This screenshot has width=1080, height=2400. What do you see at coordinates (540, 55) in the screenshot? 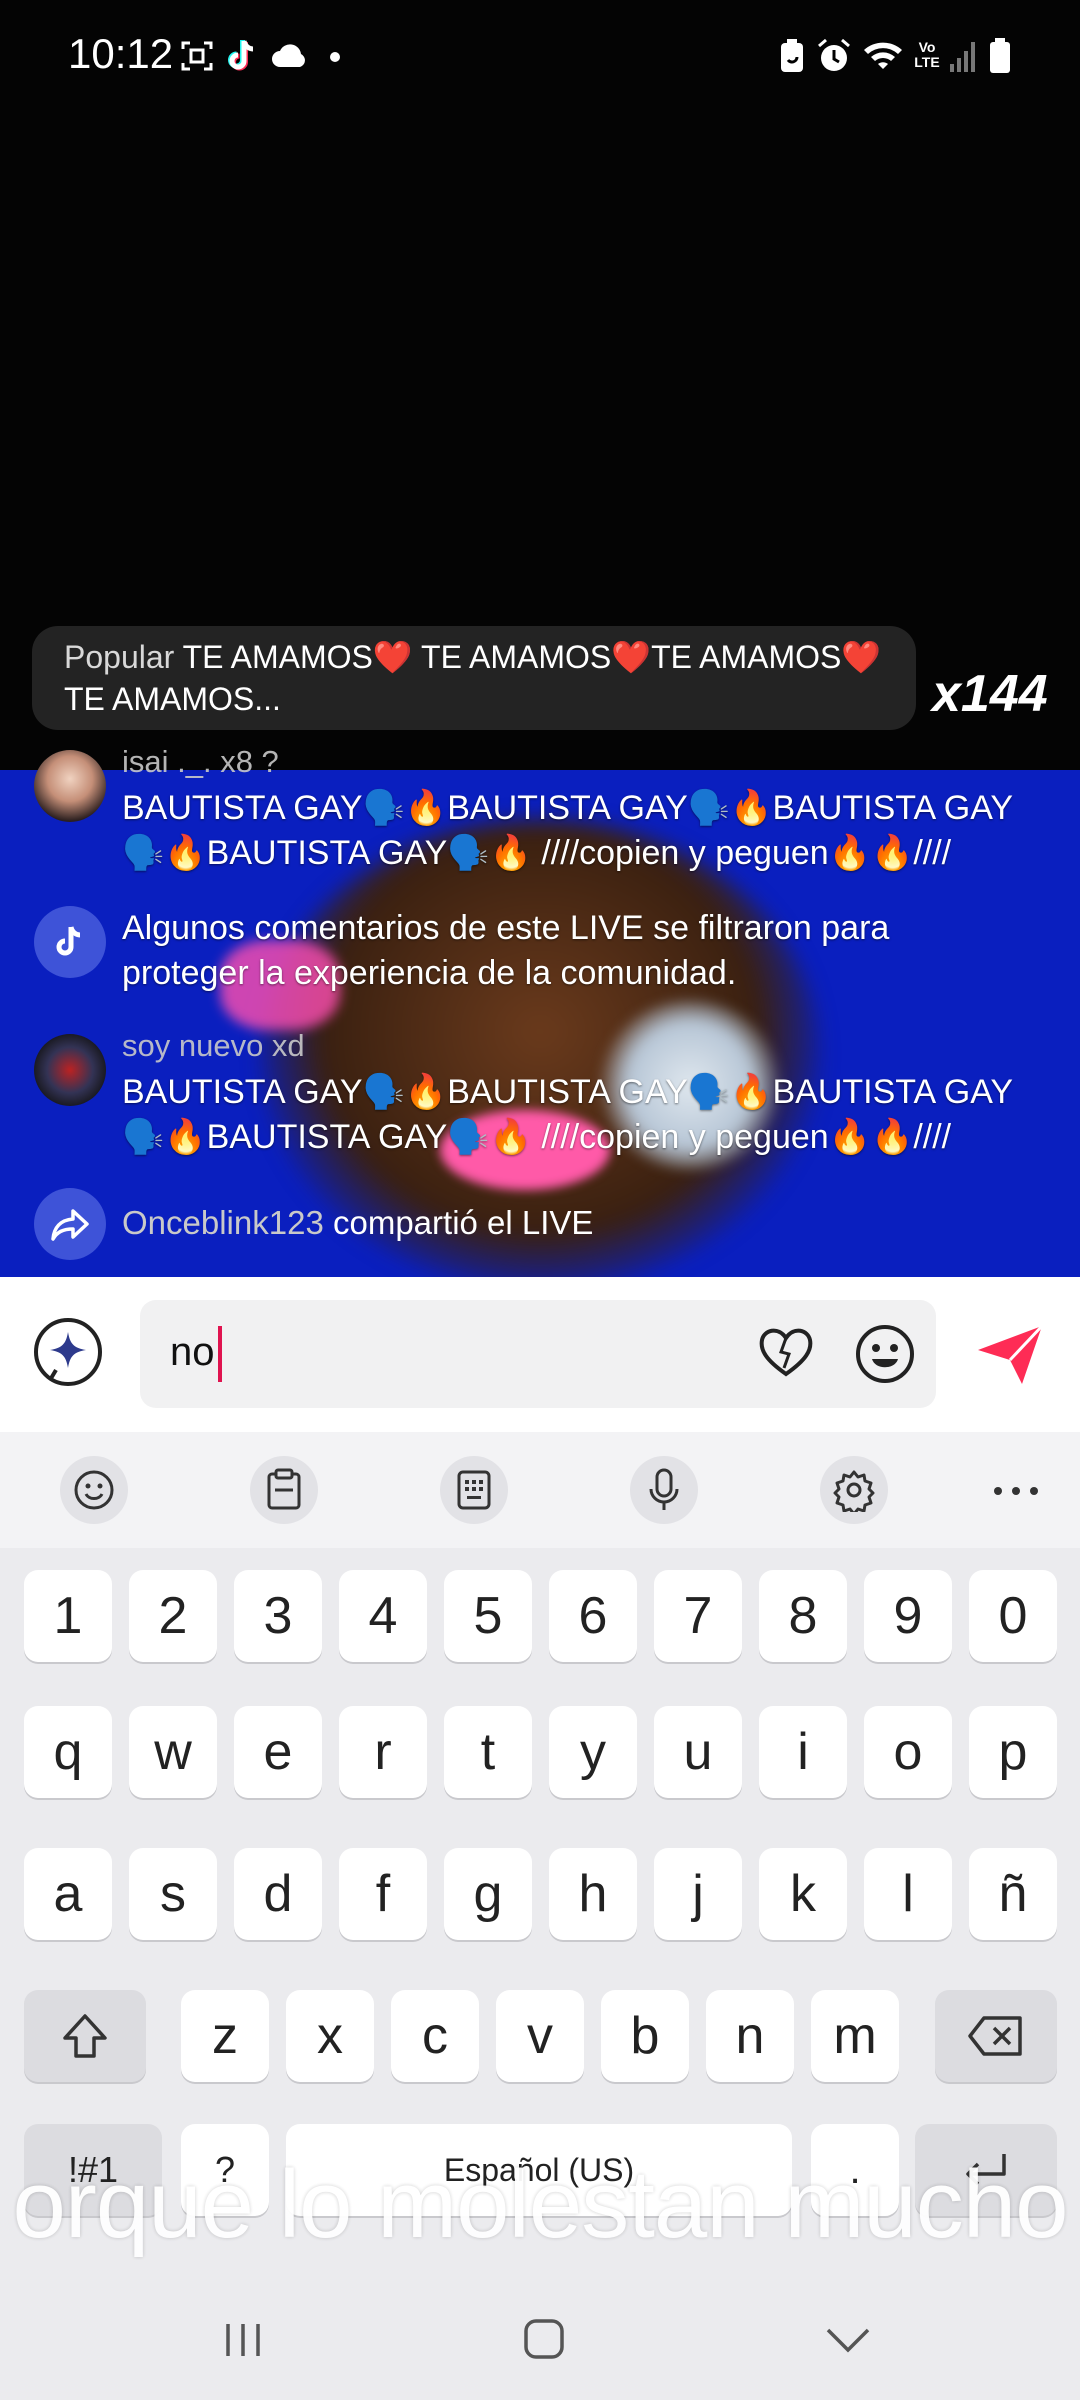
I see `status-bar: 10:12 Vo LTE` at bounding box center [540, 55].